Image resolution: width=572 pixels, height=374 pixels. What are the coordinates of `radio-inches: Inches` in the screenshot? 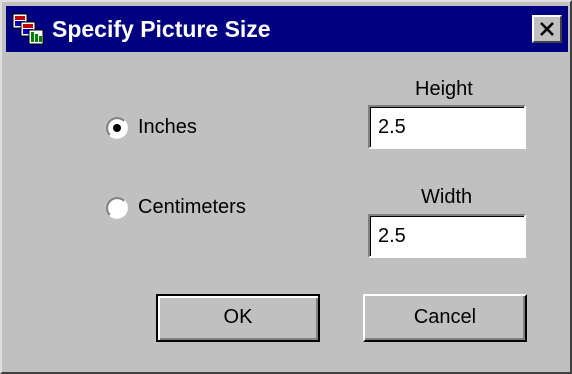 It's located at (151, 127).